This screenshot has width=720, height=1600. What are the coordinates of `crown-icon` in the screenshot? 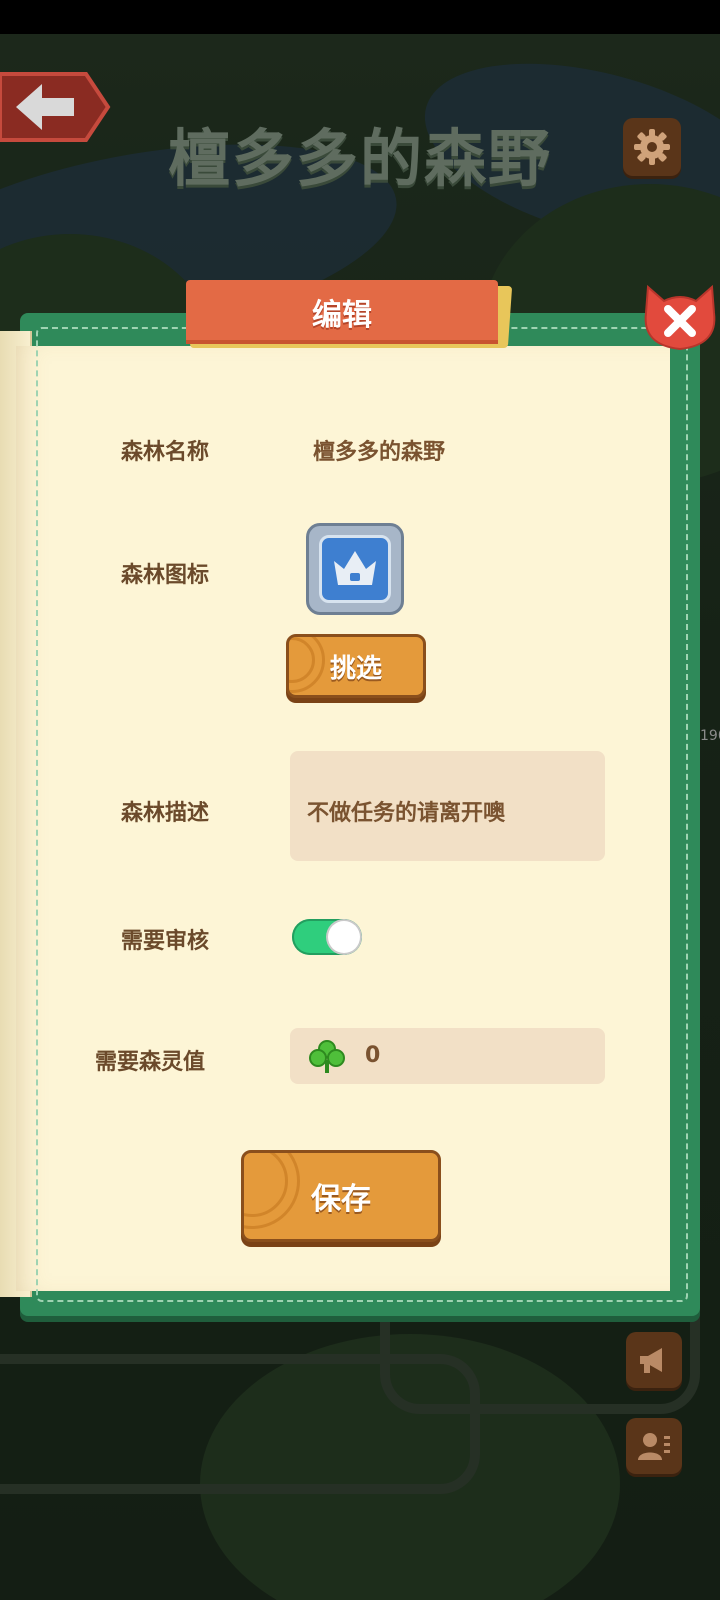 It's located at (355, 568).